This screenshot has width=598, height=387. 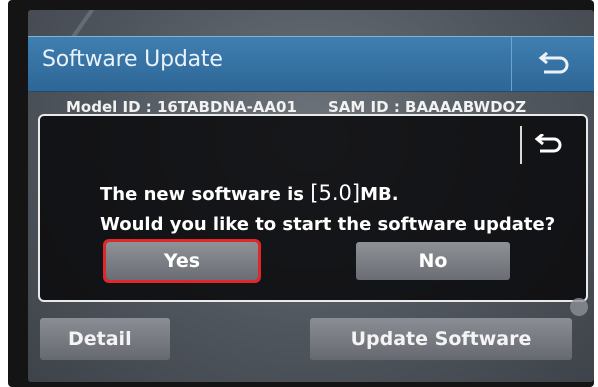 I want to click on dialog-back-button, so click(x=547, y=145).